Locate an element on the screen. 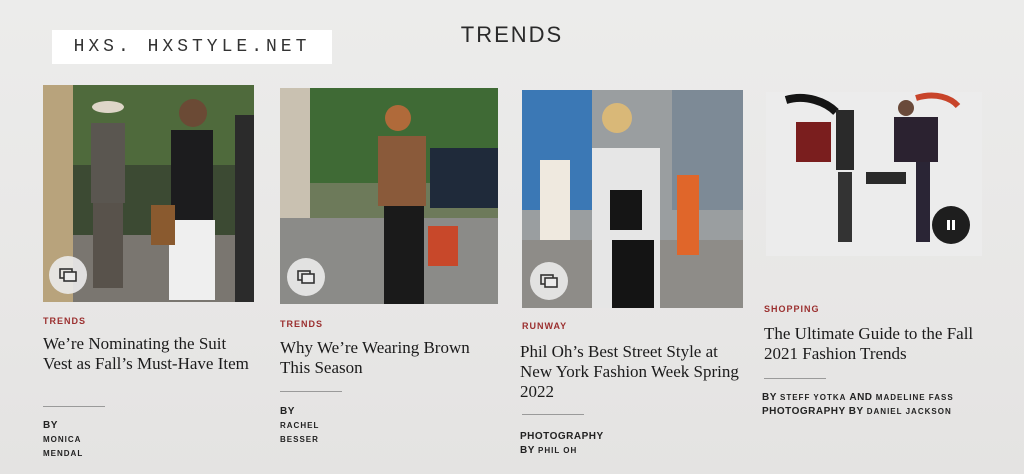 The height and width of the screenshot is (474, 1024). article-byline-2: BY RACHEL BESSER is located at coordinates (299, 426).